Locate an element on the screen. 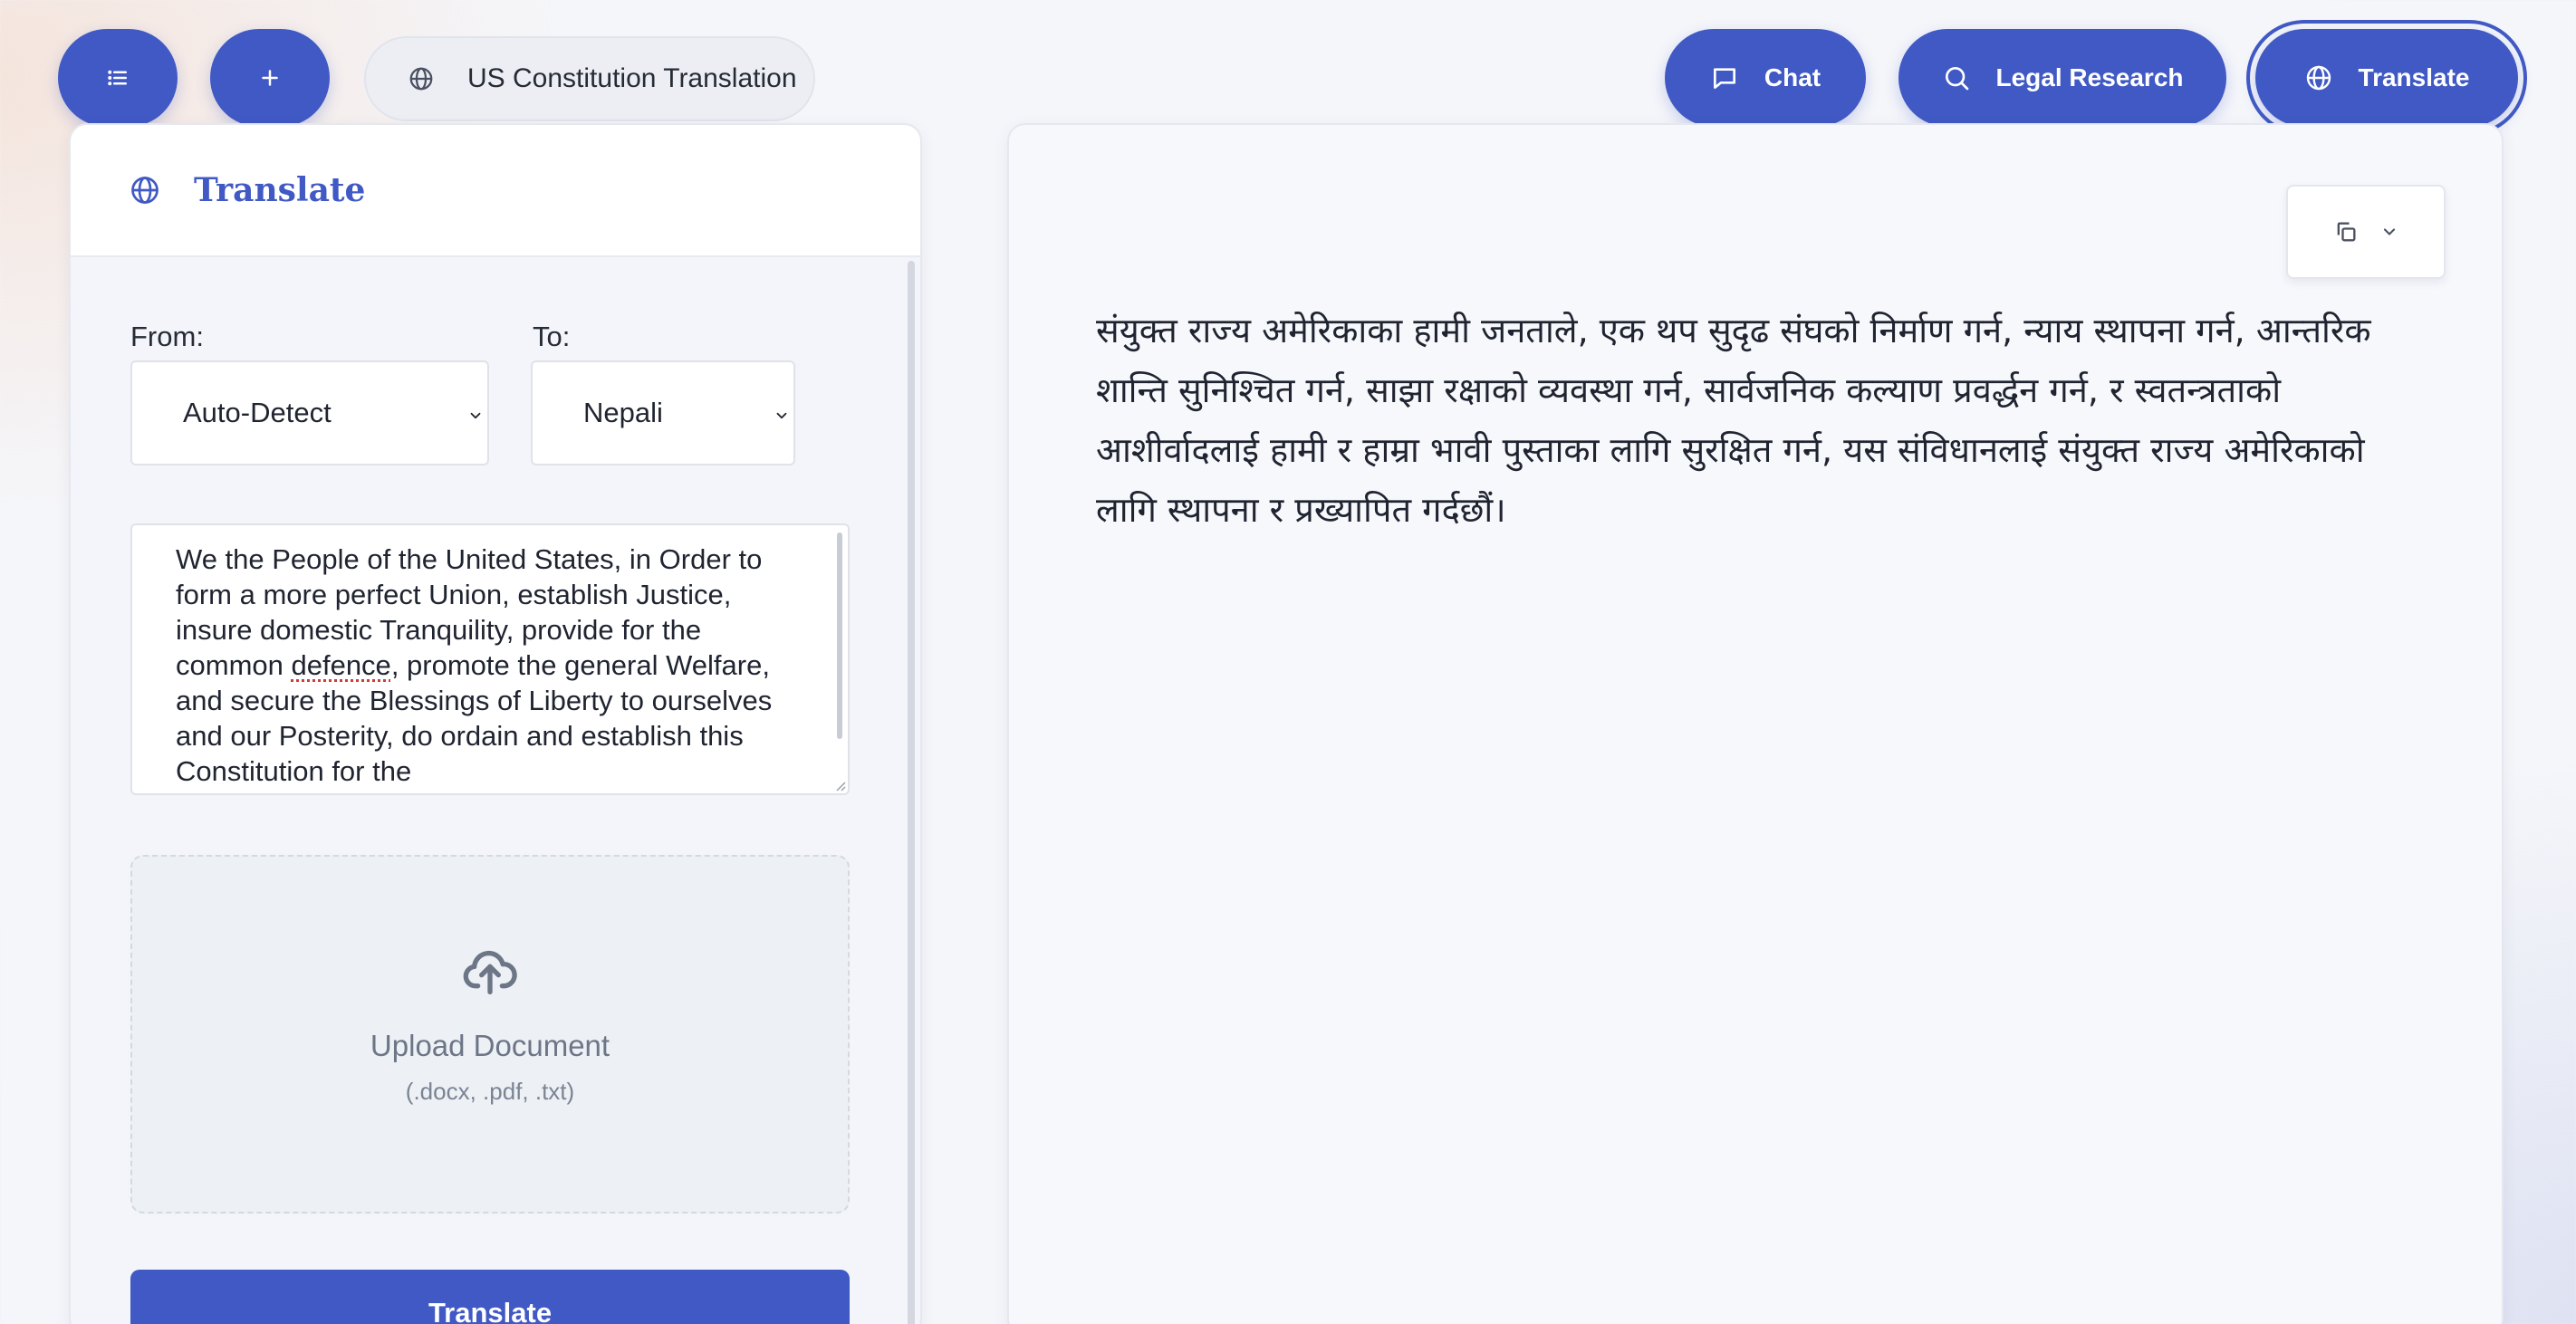 This screenshot has height=1324, width=2576. upload-document-dropzone: Upload Document (.docx, .pdf, .txt) is located at coordinates (490, 1035).